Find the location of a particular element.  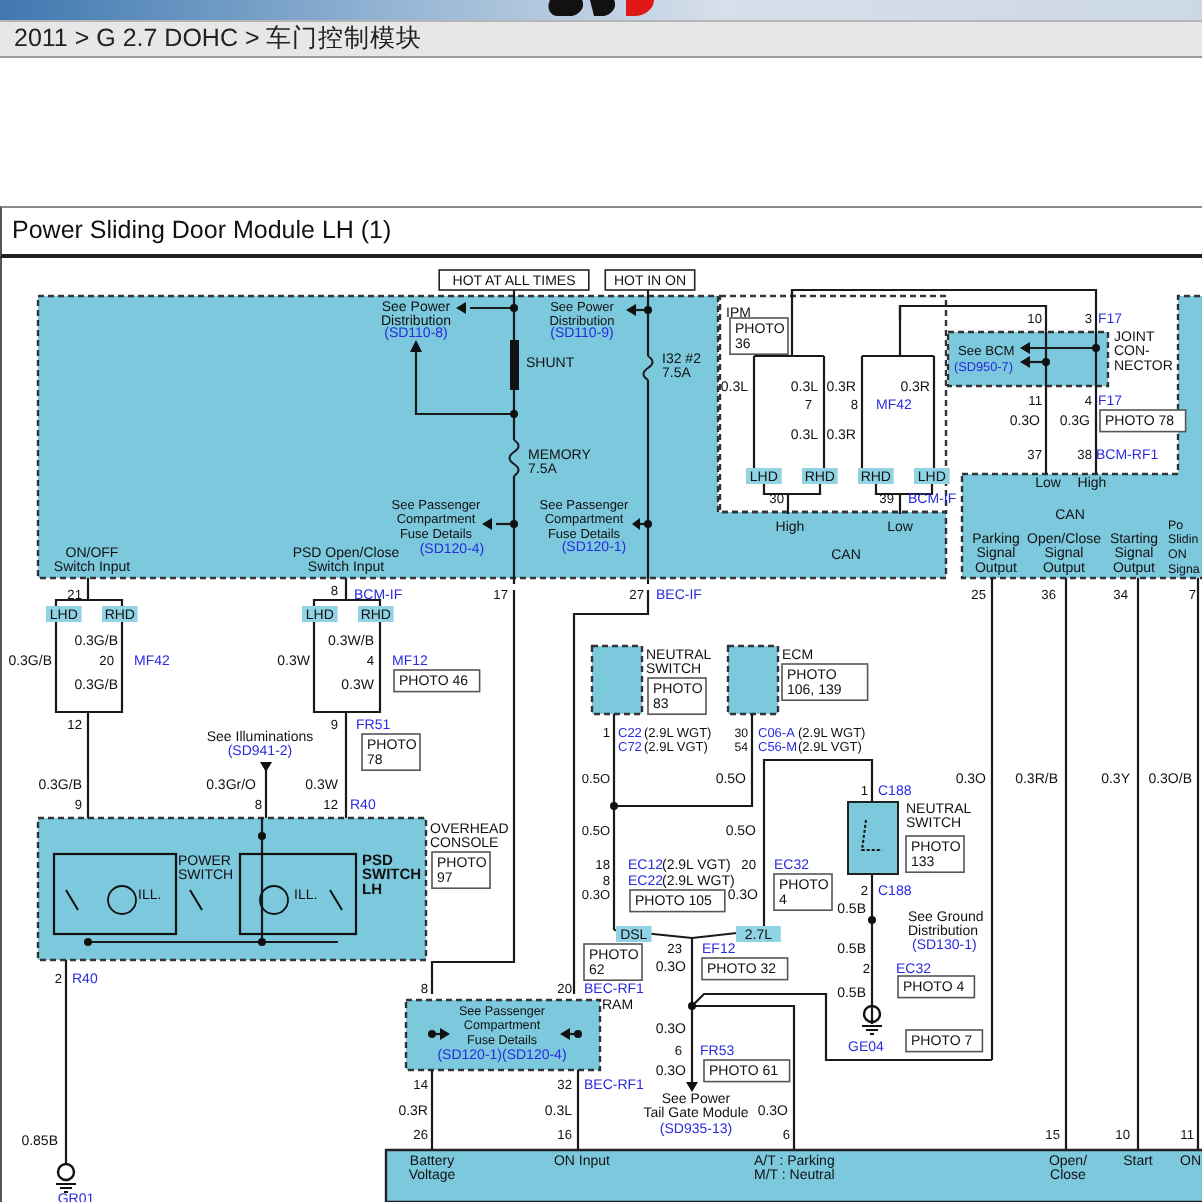

switch-body is located at coordinates (873, 838).